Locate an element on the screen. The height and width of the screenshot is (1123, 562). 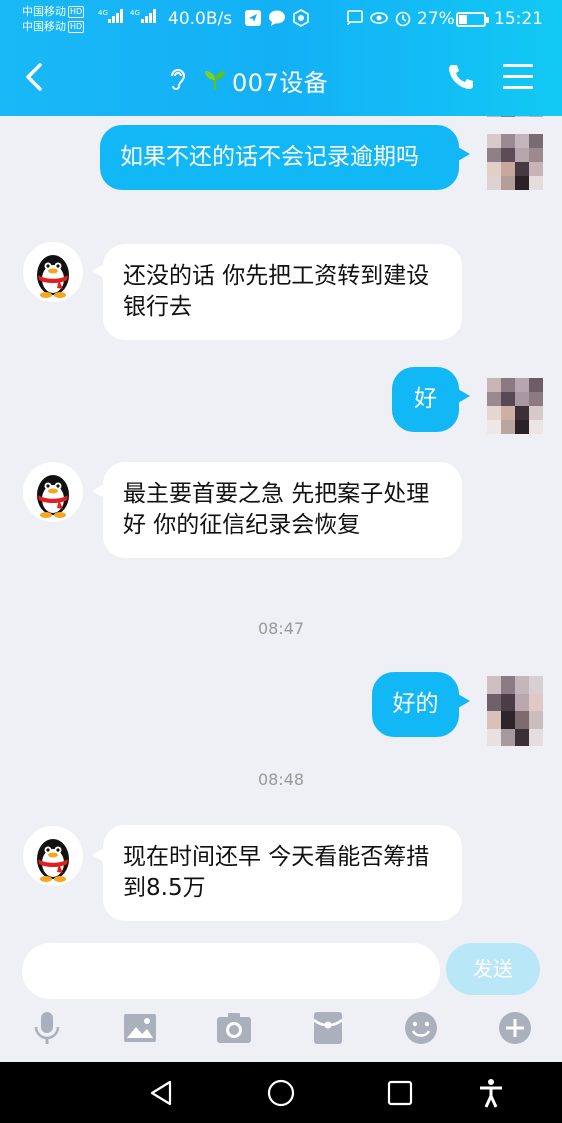
sprout-icon is located at coordinates (215, 80).